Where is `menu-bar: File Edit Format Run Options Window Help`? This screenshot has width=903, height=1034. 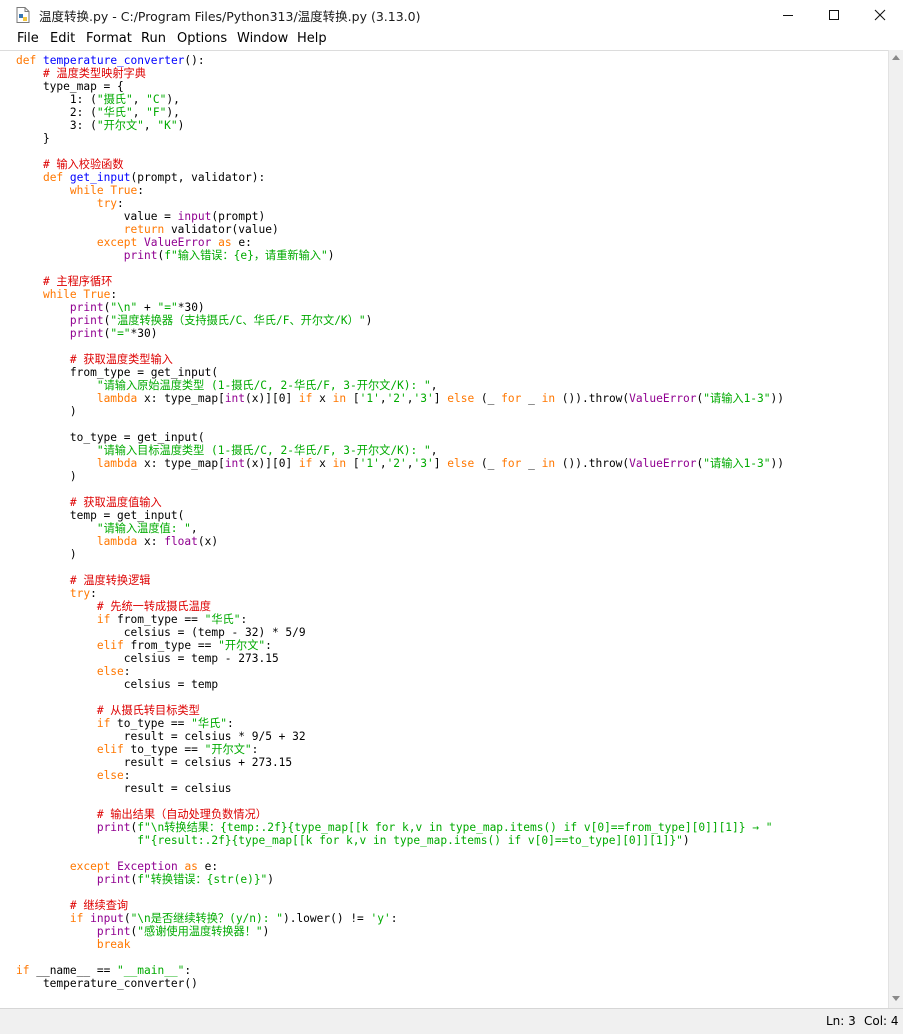 menu-bar: File Edit Format Run Options Window Help is located at coordinates (451, 40).